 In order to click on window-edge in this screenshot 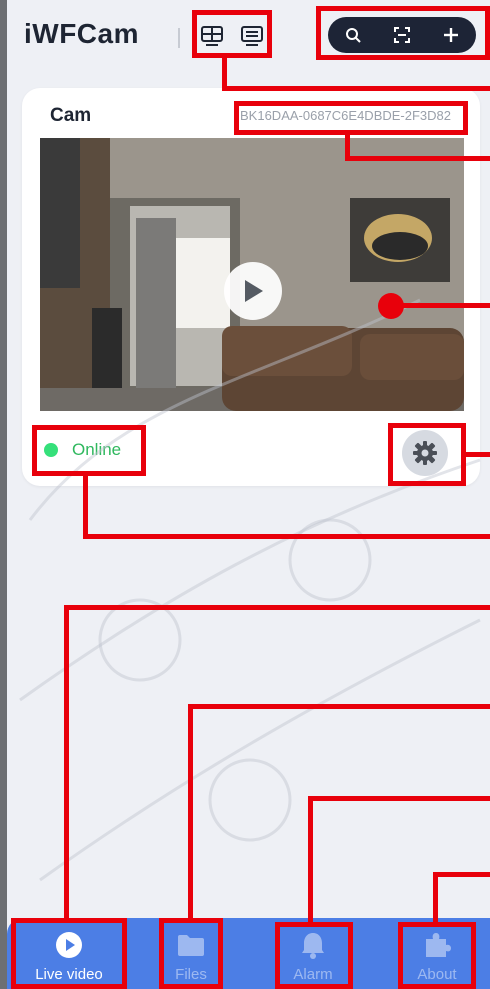, I will do `click(3, 494)`.